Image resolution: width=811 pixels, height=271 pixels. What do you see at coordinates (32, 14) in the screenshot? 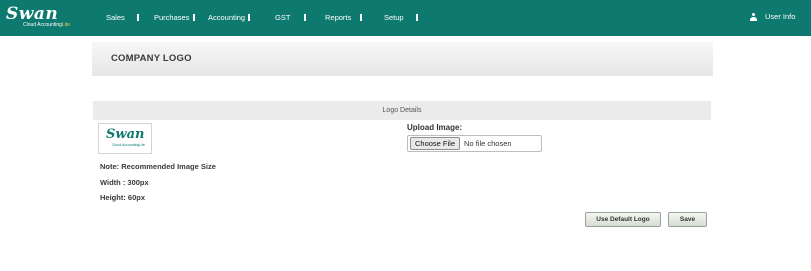
I see `brand-wordmark: Swan` at bounding box center [32, 14].